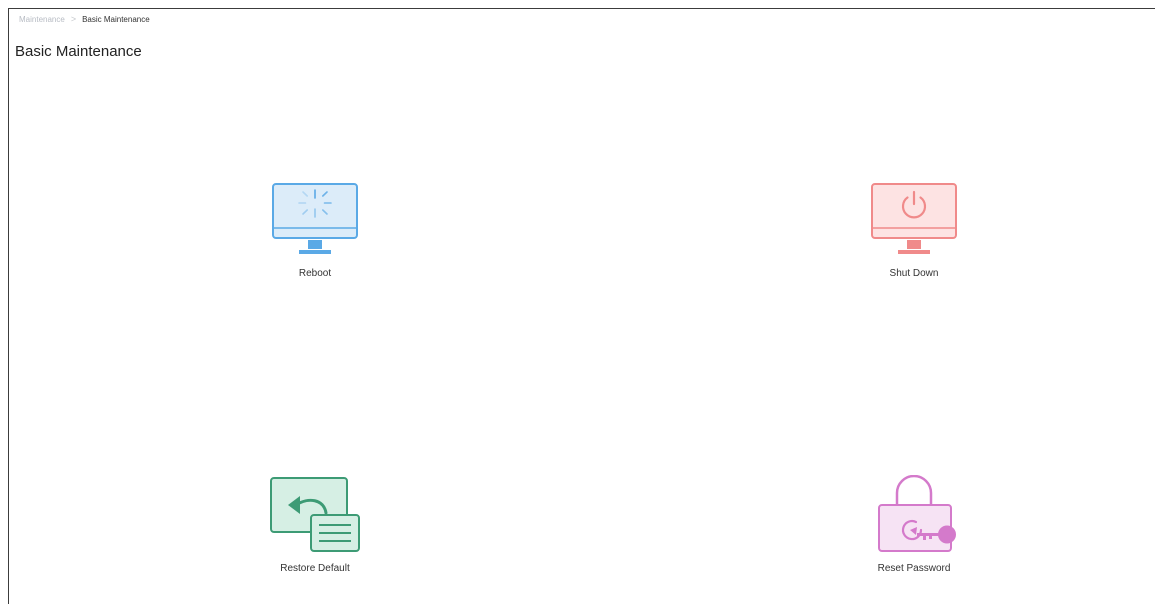 The height and width of the screenshot is (604, 1155). I want to click on reboot-button: Reboot, so click(315, 240).